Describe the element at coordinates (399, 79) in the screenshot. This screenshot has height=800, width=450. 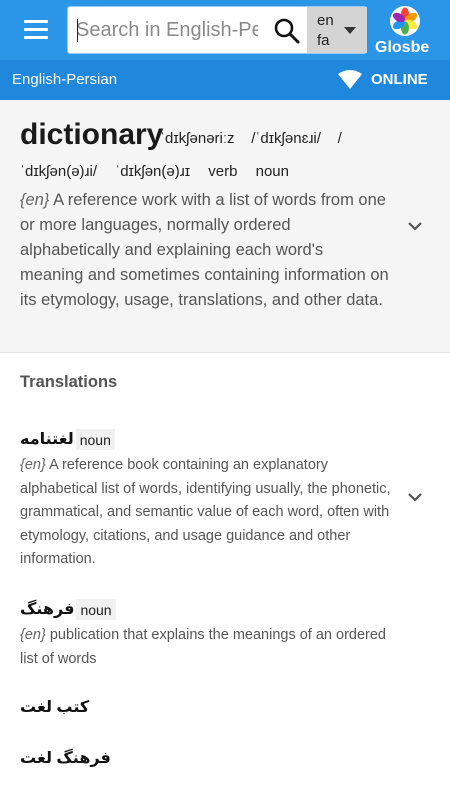
I see `online-status: ONLINE` at that location.